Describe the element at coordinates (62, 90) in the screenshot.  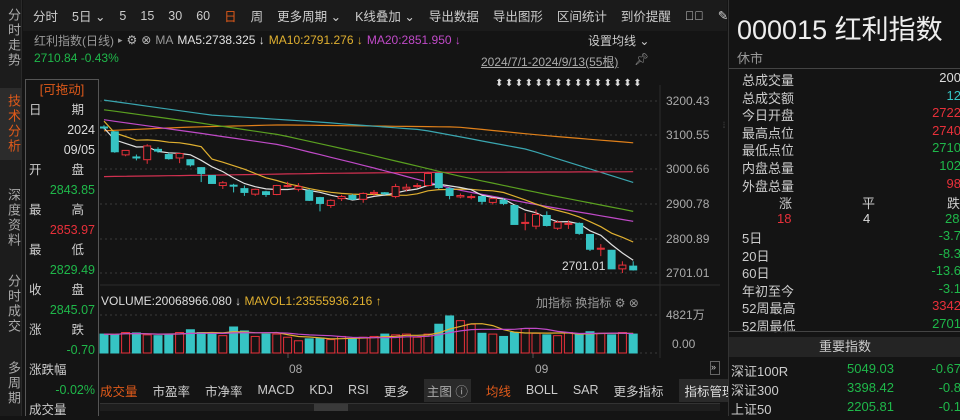
I see `drag-label: [可拖动]` at that location.